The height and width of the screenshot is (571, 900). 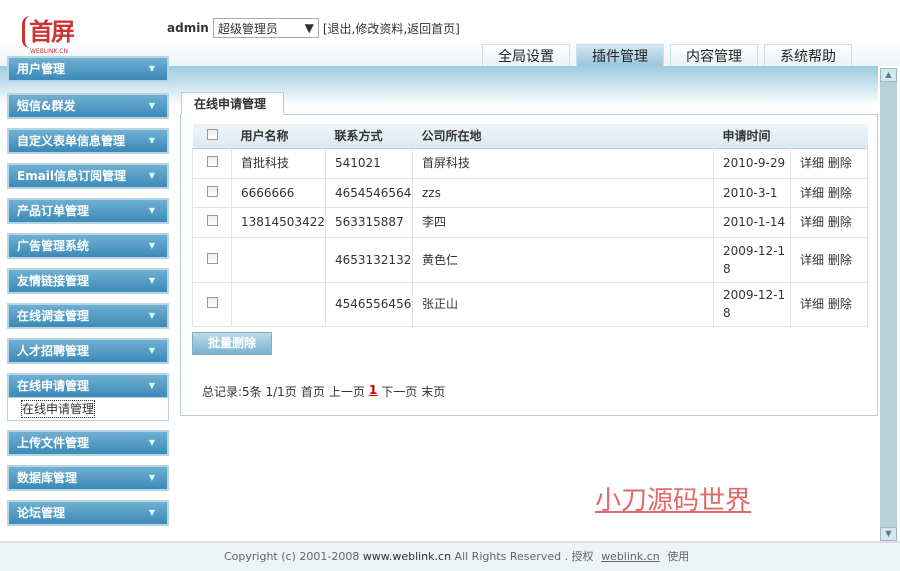 What do you see at coordinates (232, 343) in the screenshot?
I see `bulk-delete-button: 批量删除` at bounding box center [232, 343].